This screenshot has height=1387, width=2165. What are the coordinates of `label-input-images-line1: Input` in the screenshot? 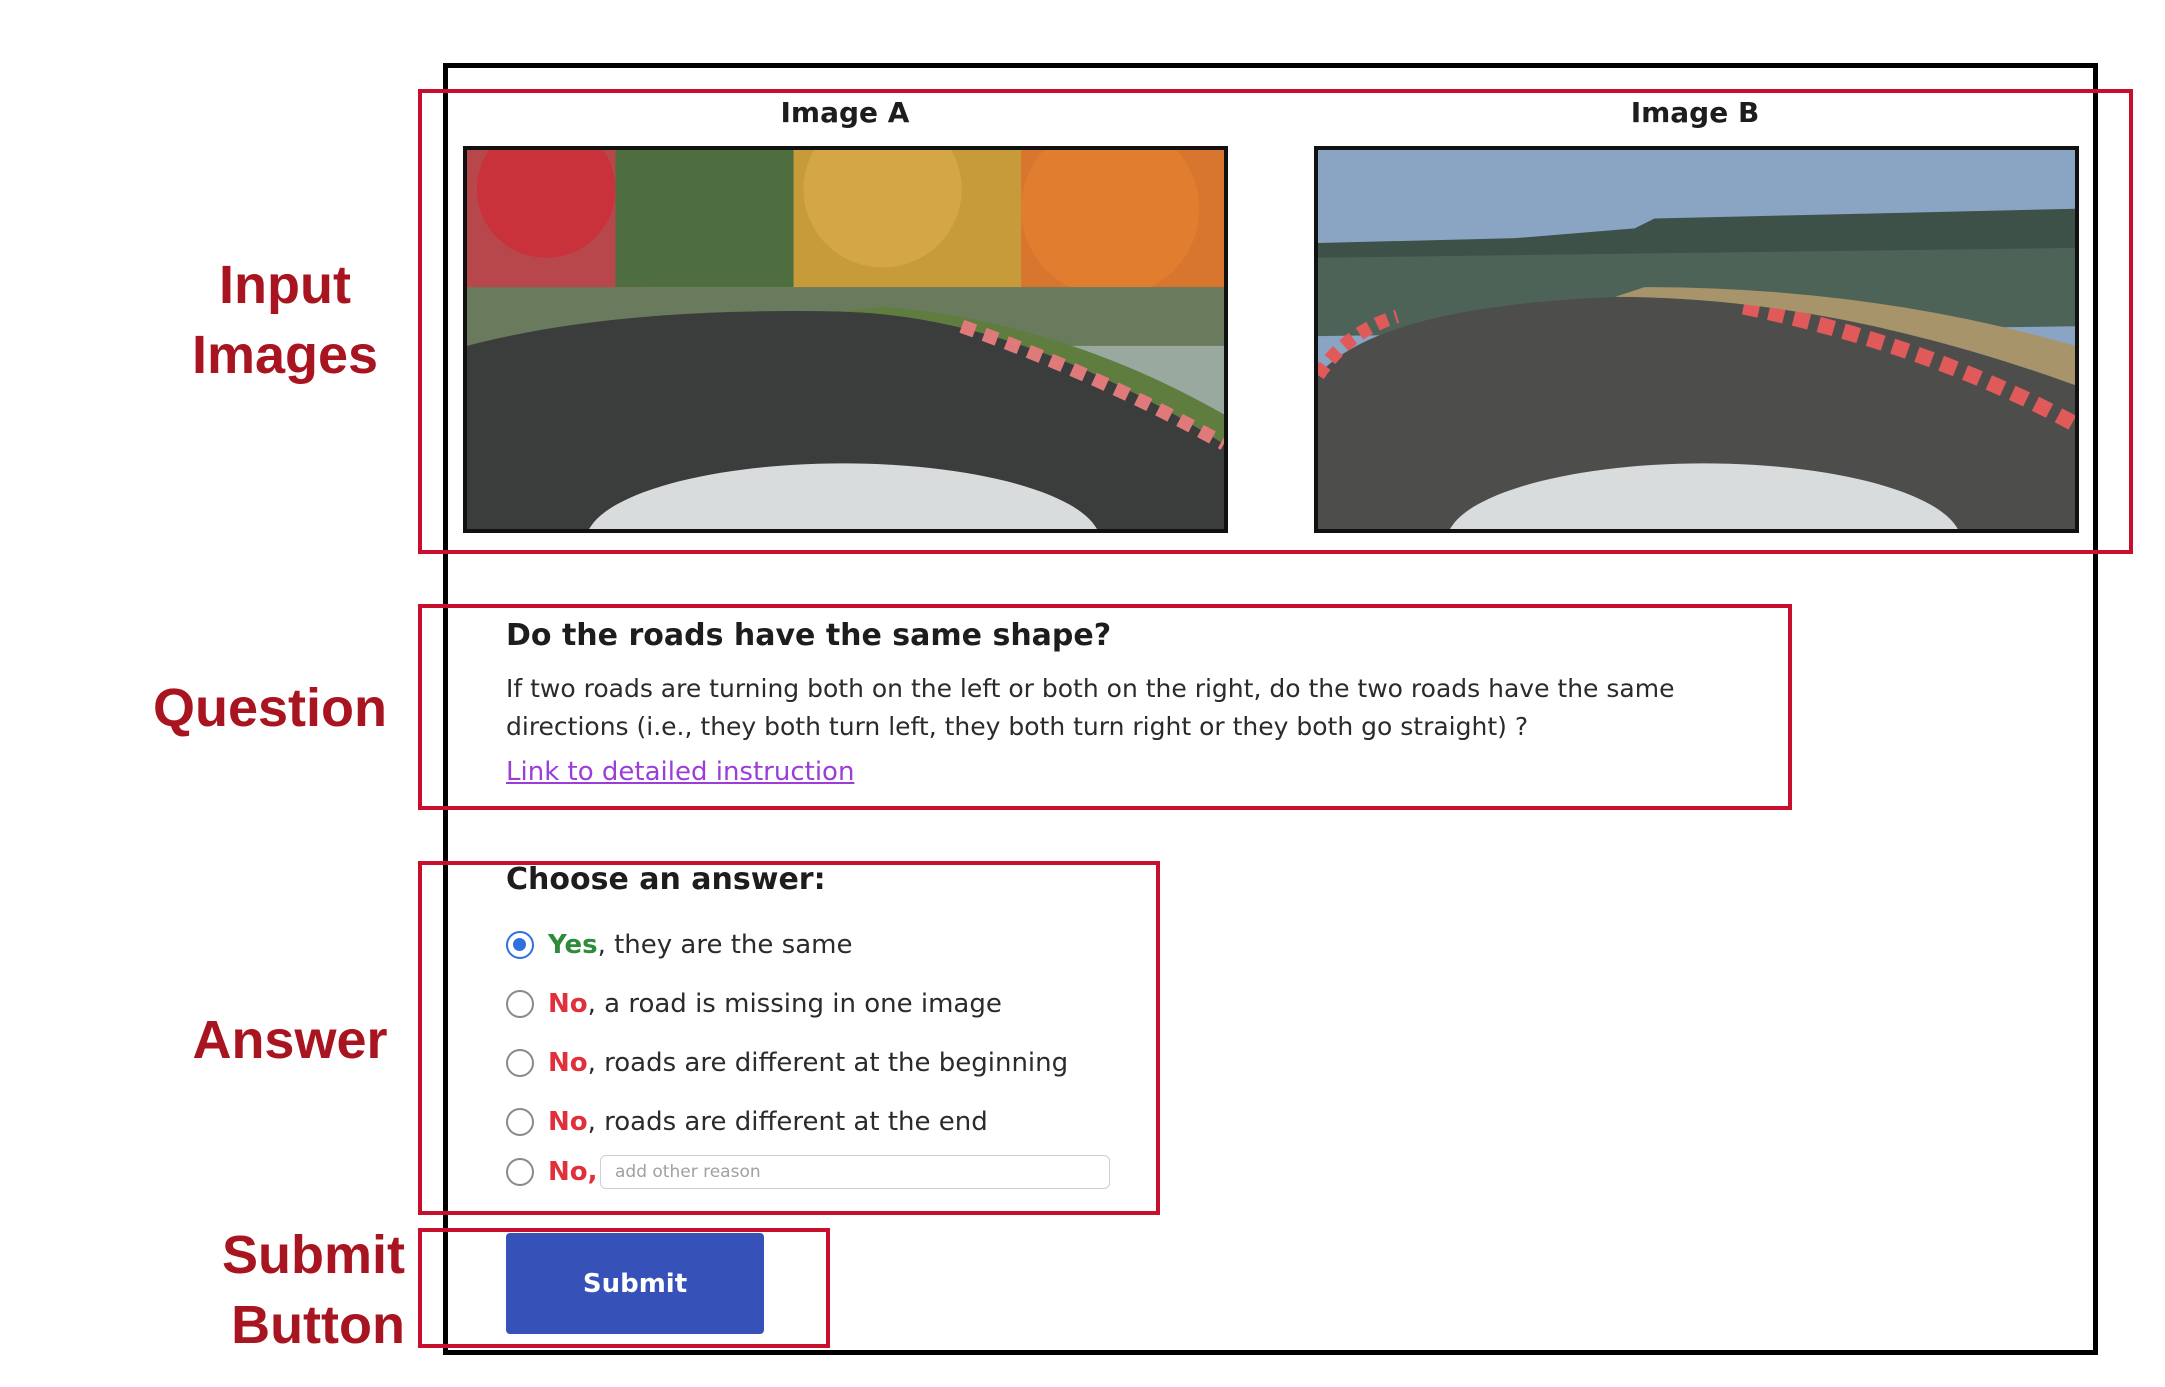 It's located at (285, 285).